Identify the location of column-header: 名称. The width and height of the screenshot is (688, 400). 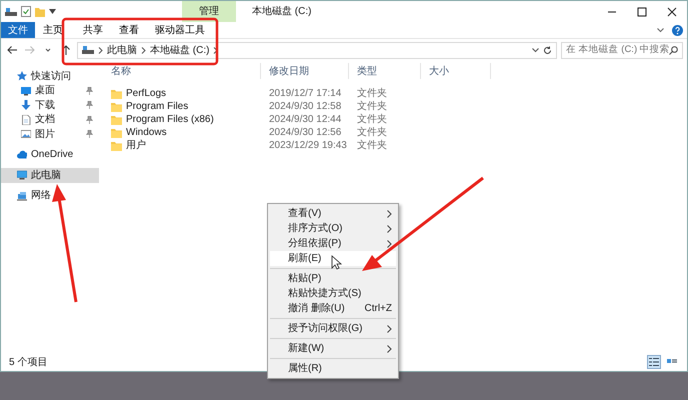
(182, 71).